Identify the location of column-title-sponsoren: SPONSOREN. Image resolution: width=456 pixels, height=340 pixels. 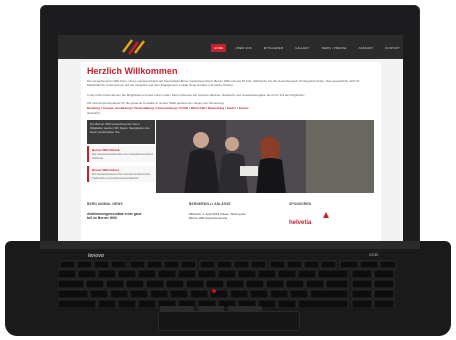
(300, 204).